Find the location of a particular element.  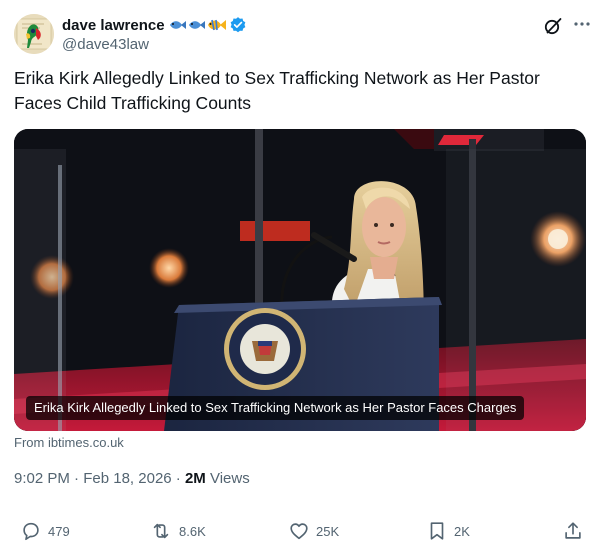

avatar is located at coordinates (34, 34).